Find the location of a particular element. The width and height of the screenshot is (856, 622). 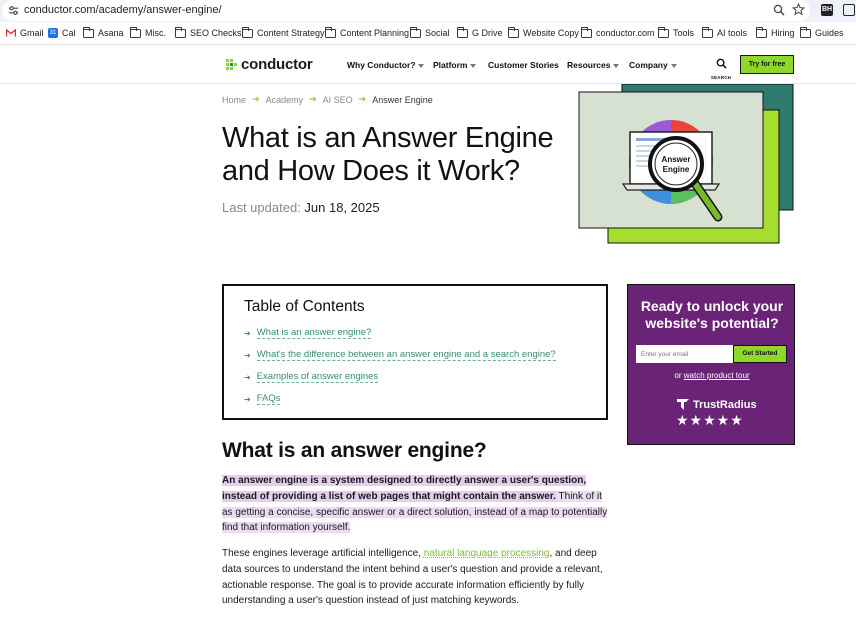

conductor-logo: conductor is located at coordinates (269, 64).